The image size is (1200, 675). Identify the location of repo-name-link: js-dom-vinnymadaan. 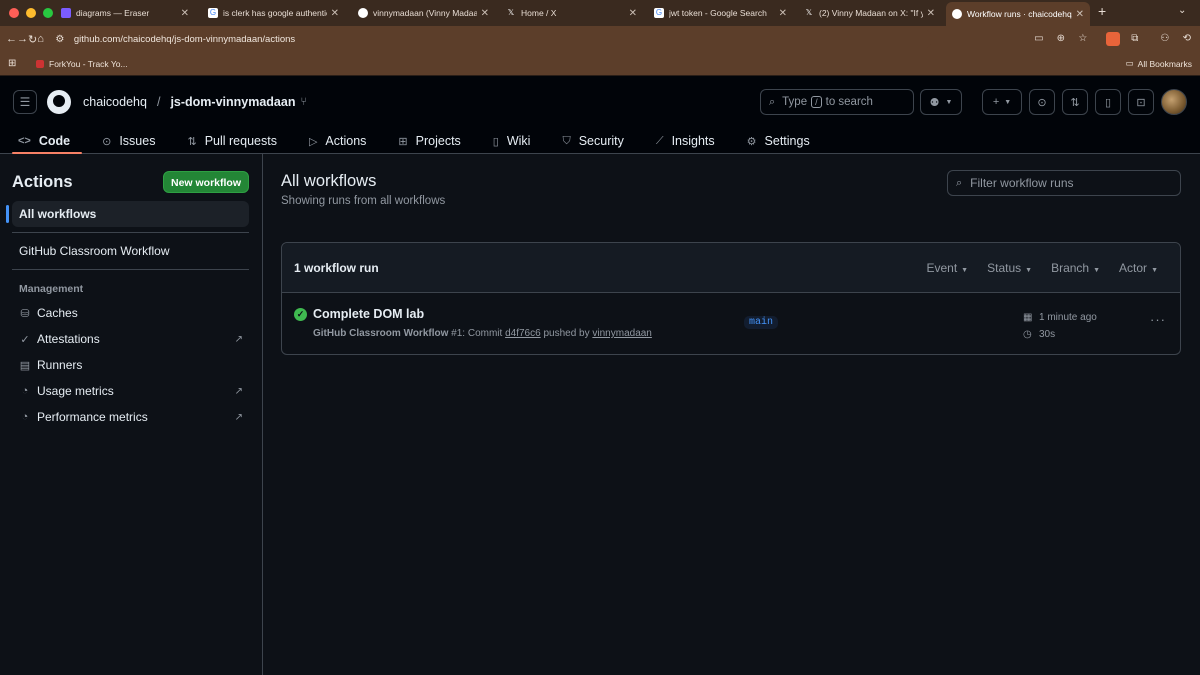
(232, 102).